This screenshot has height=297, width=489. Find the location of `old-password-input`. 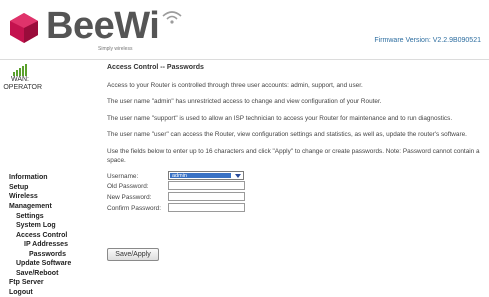

old-password-input is located at coordinates (206, 185).